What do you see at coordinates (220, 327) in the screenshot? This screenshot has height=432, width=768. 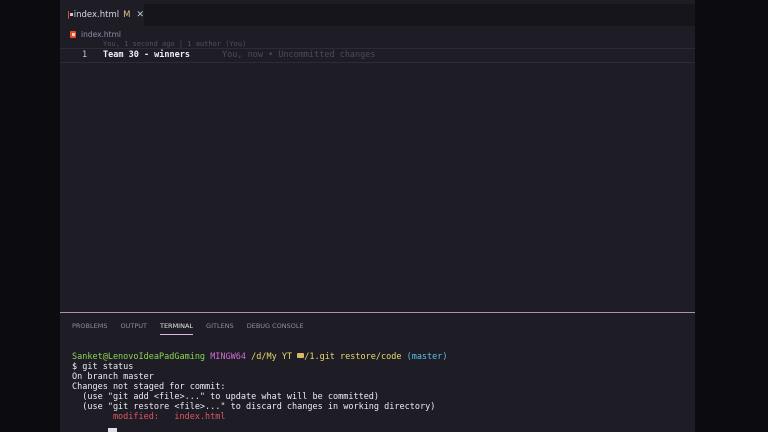 I see `tab-gitlens: GITLENS` at bounding box center [220, 327].